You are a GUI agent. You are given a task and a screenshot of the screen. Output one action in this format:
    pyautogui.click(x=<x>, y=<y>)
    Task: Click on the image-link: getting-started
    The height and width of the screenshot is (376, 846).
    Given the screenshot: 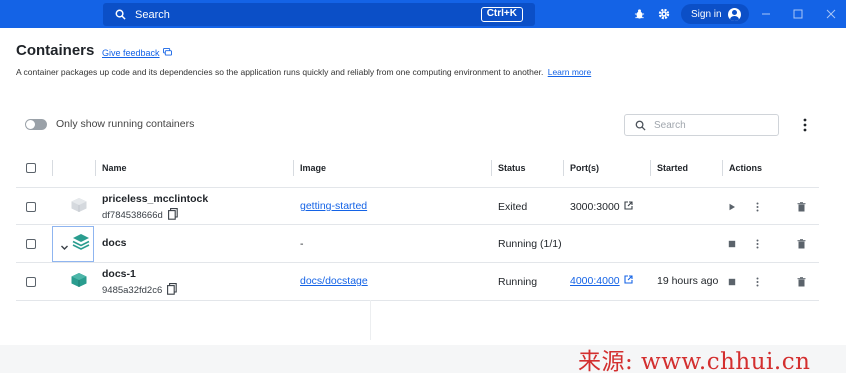 What is the action you would take?
    pyautogui.click(x=333, y=206)
    